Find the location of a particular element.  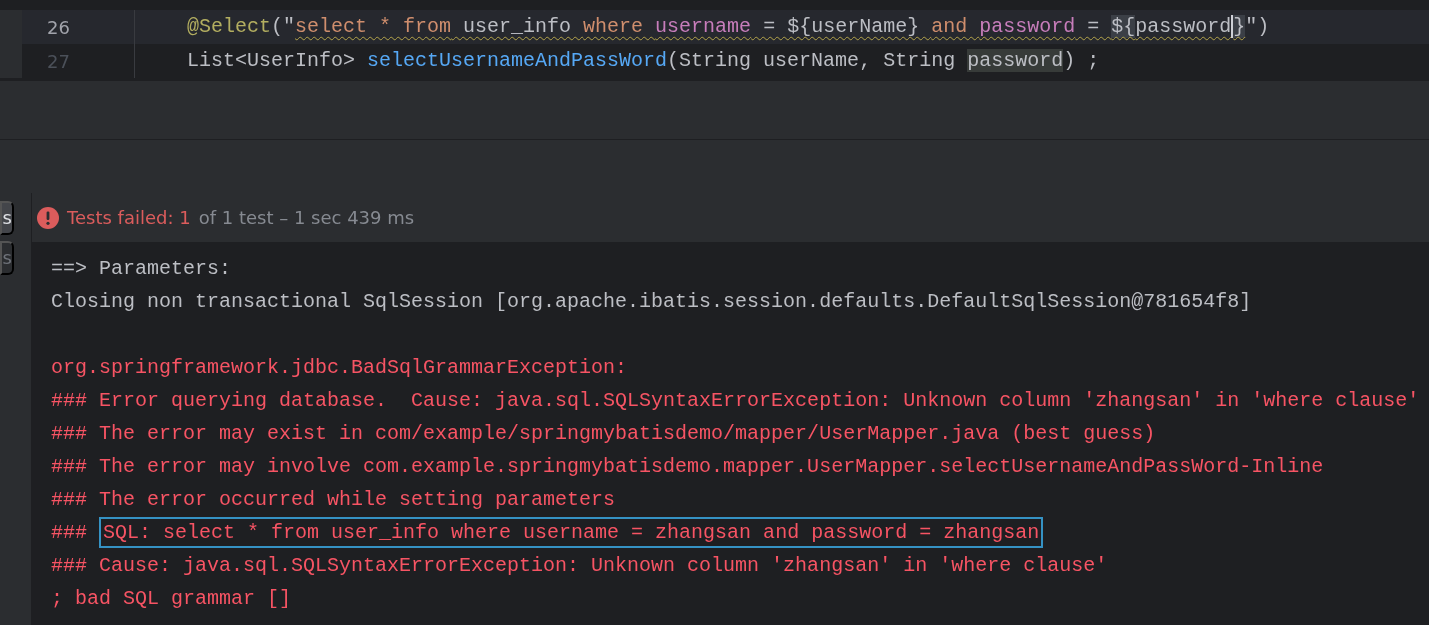

console-line: ### is located at coordinates (69, 532).